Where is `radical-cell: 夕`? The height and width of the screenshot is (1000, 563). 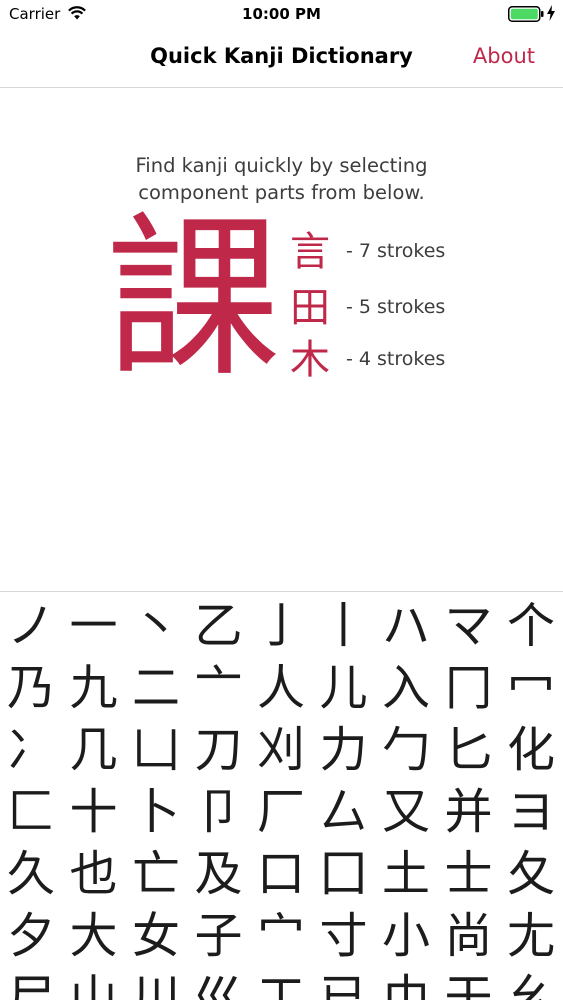
radical-cell: 夕 is located at coordinates (31, 936).